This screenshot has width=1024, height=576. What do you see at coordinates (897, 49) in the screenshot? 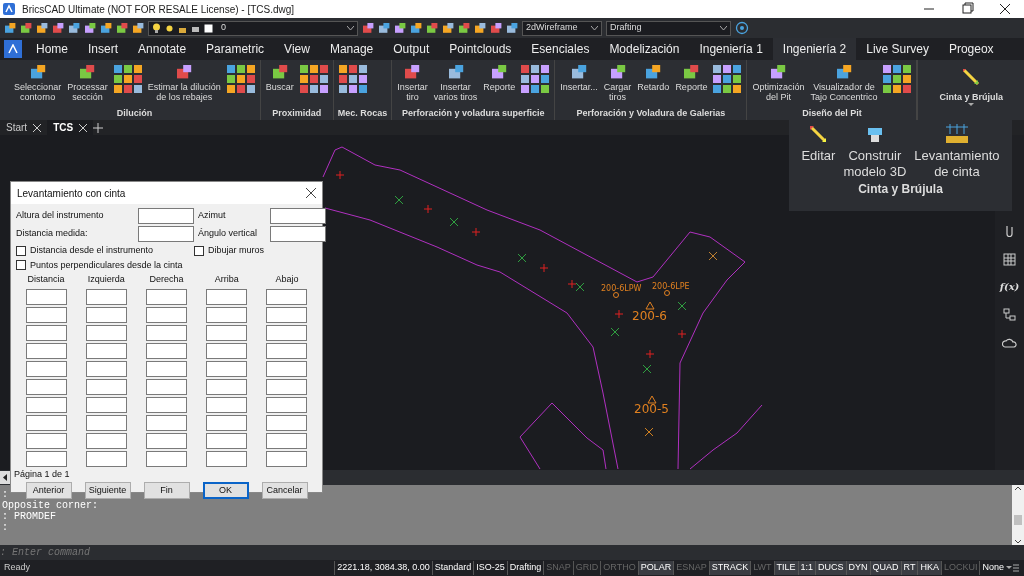
I see `ribbon-tab: Live Survey` at bounding box center [897, 49].